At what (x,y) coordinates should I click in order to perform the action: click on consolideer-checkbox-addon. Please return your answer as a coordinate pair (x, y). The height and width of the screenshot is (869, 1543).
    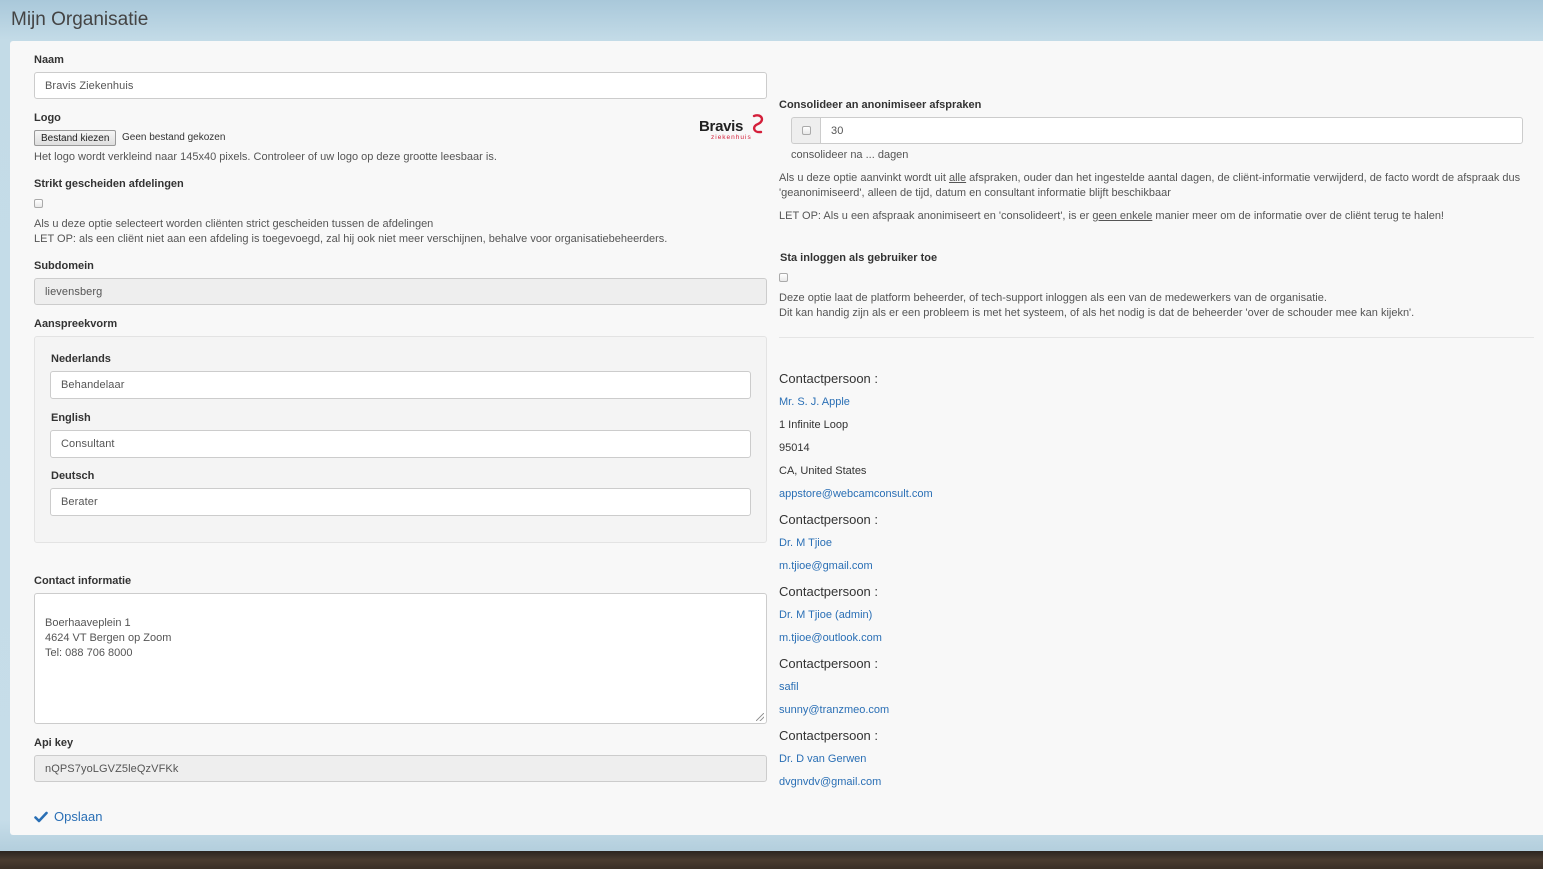
    Looking at the image, I should click on (806, 130).